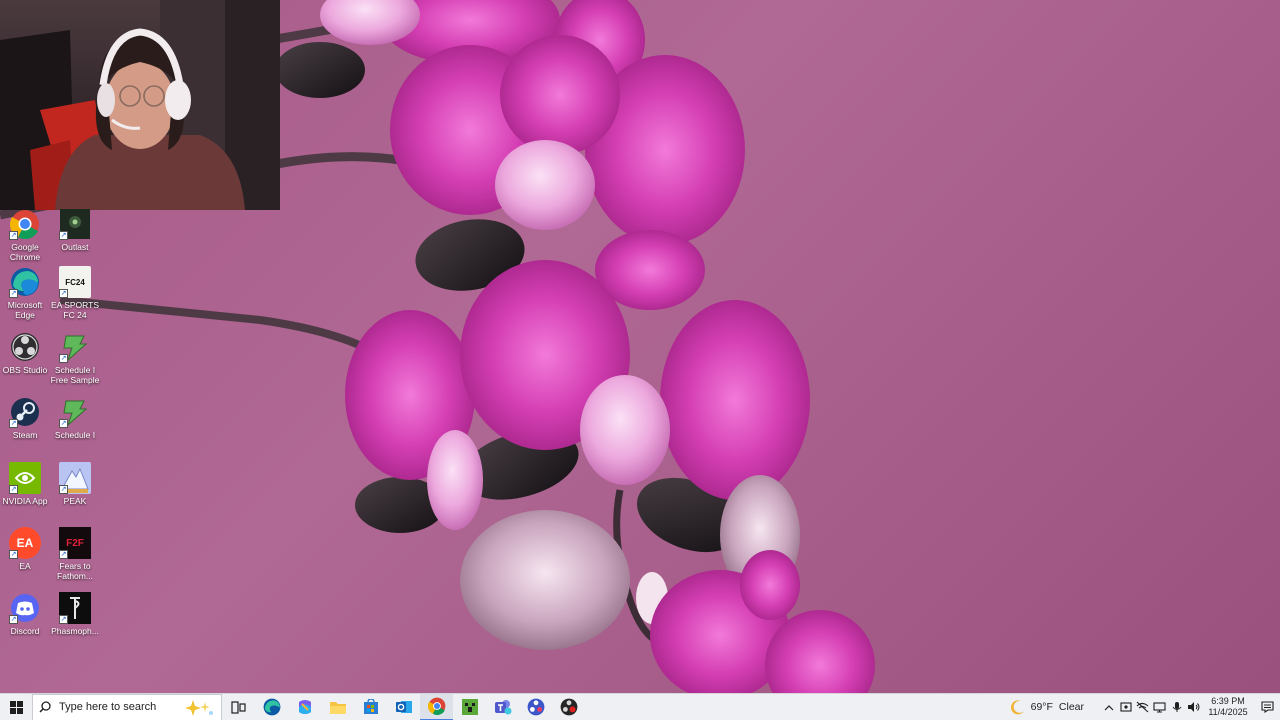 This screenshot has width=1280, height=720. I want to click on chevron-up-icon, so click(1108, 707).